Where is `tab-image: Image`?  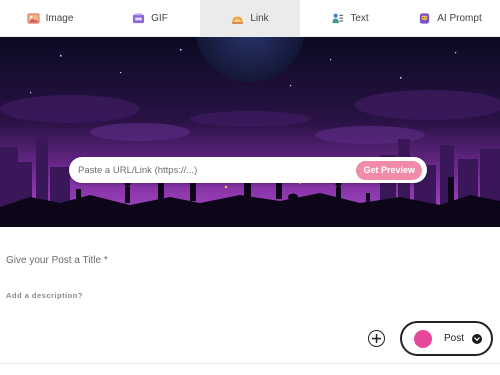 tab-image: Image is located at coordinates (50, 18).